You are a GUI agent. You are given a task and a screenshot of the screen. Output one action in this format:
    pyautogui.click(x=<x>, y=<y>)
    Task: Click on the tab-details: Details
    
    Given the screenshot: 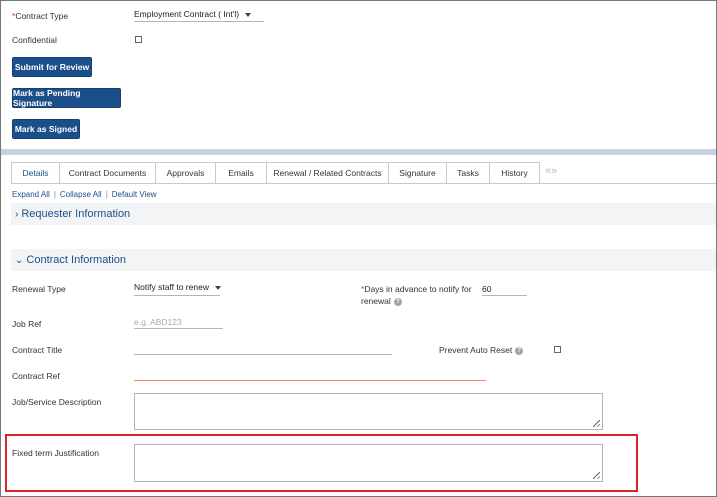 What is the action you would take?
    pyautogui.click(x=35, y=173)
    